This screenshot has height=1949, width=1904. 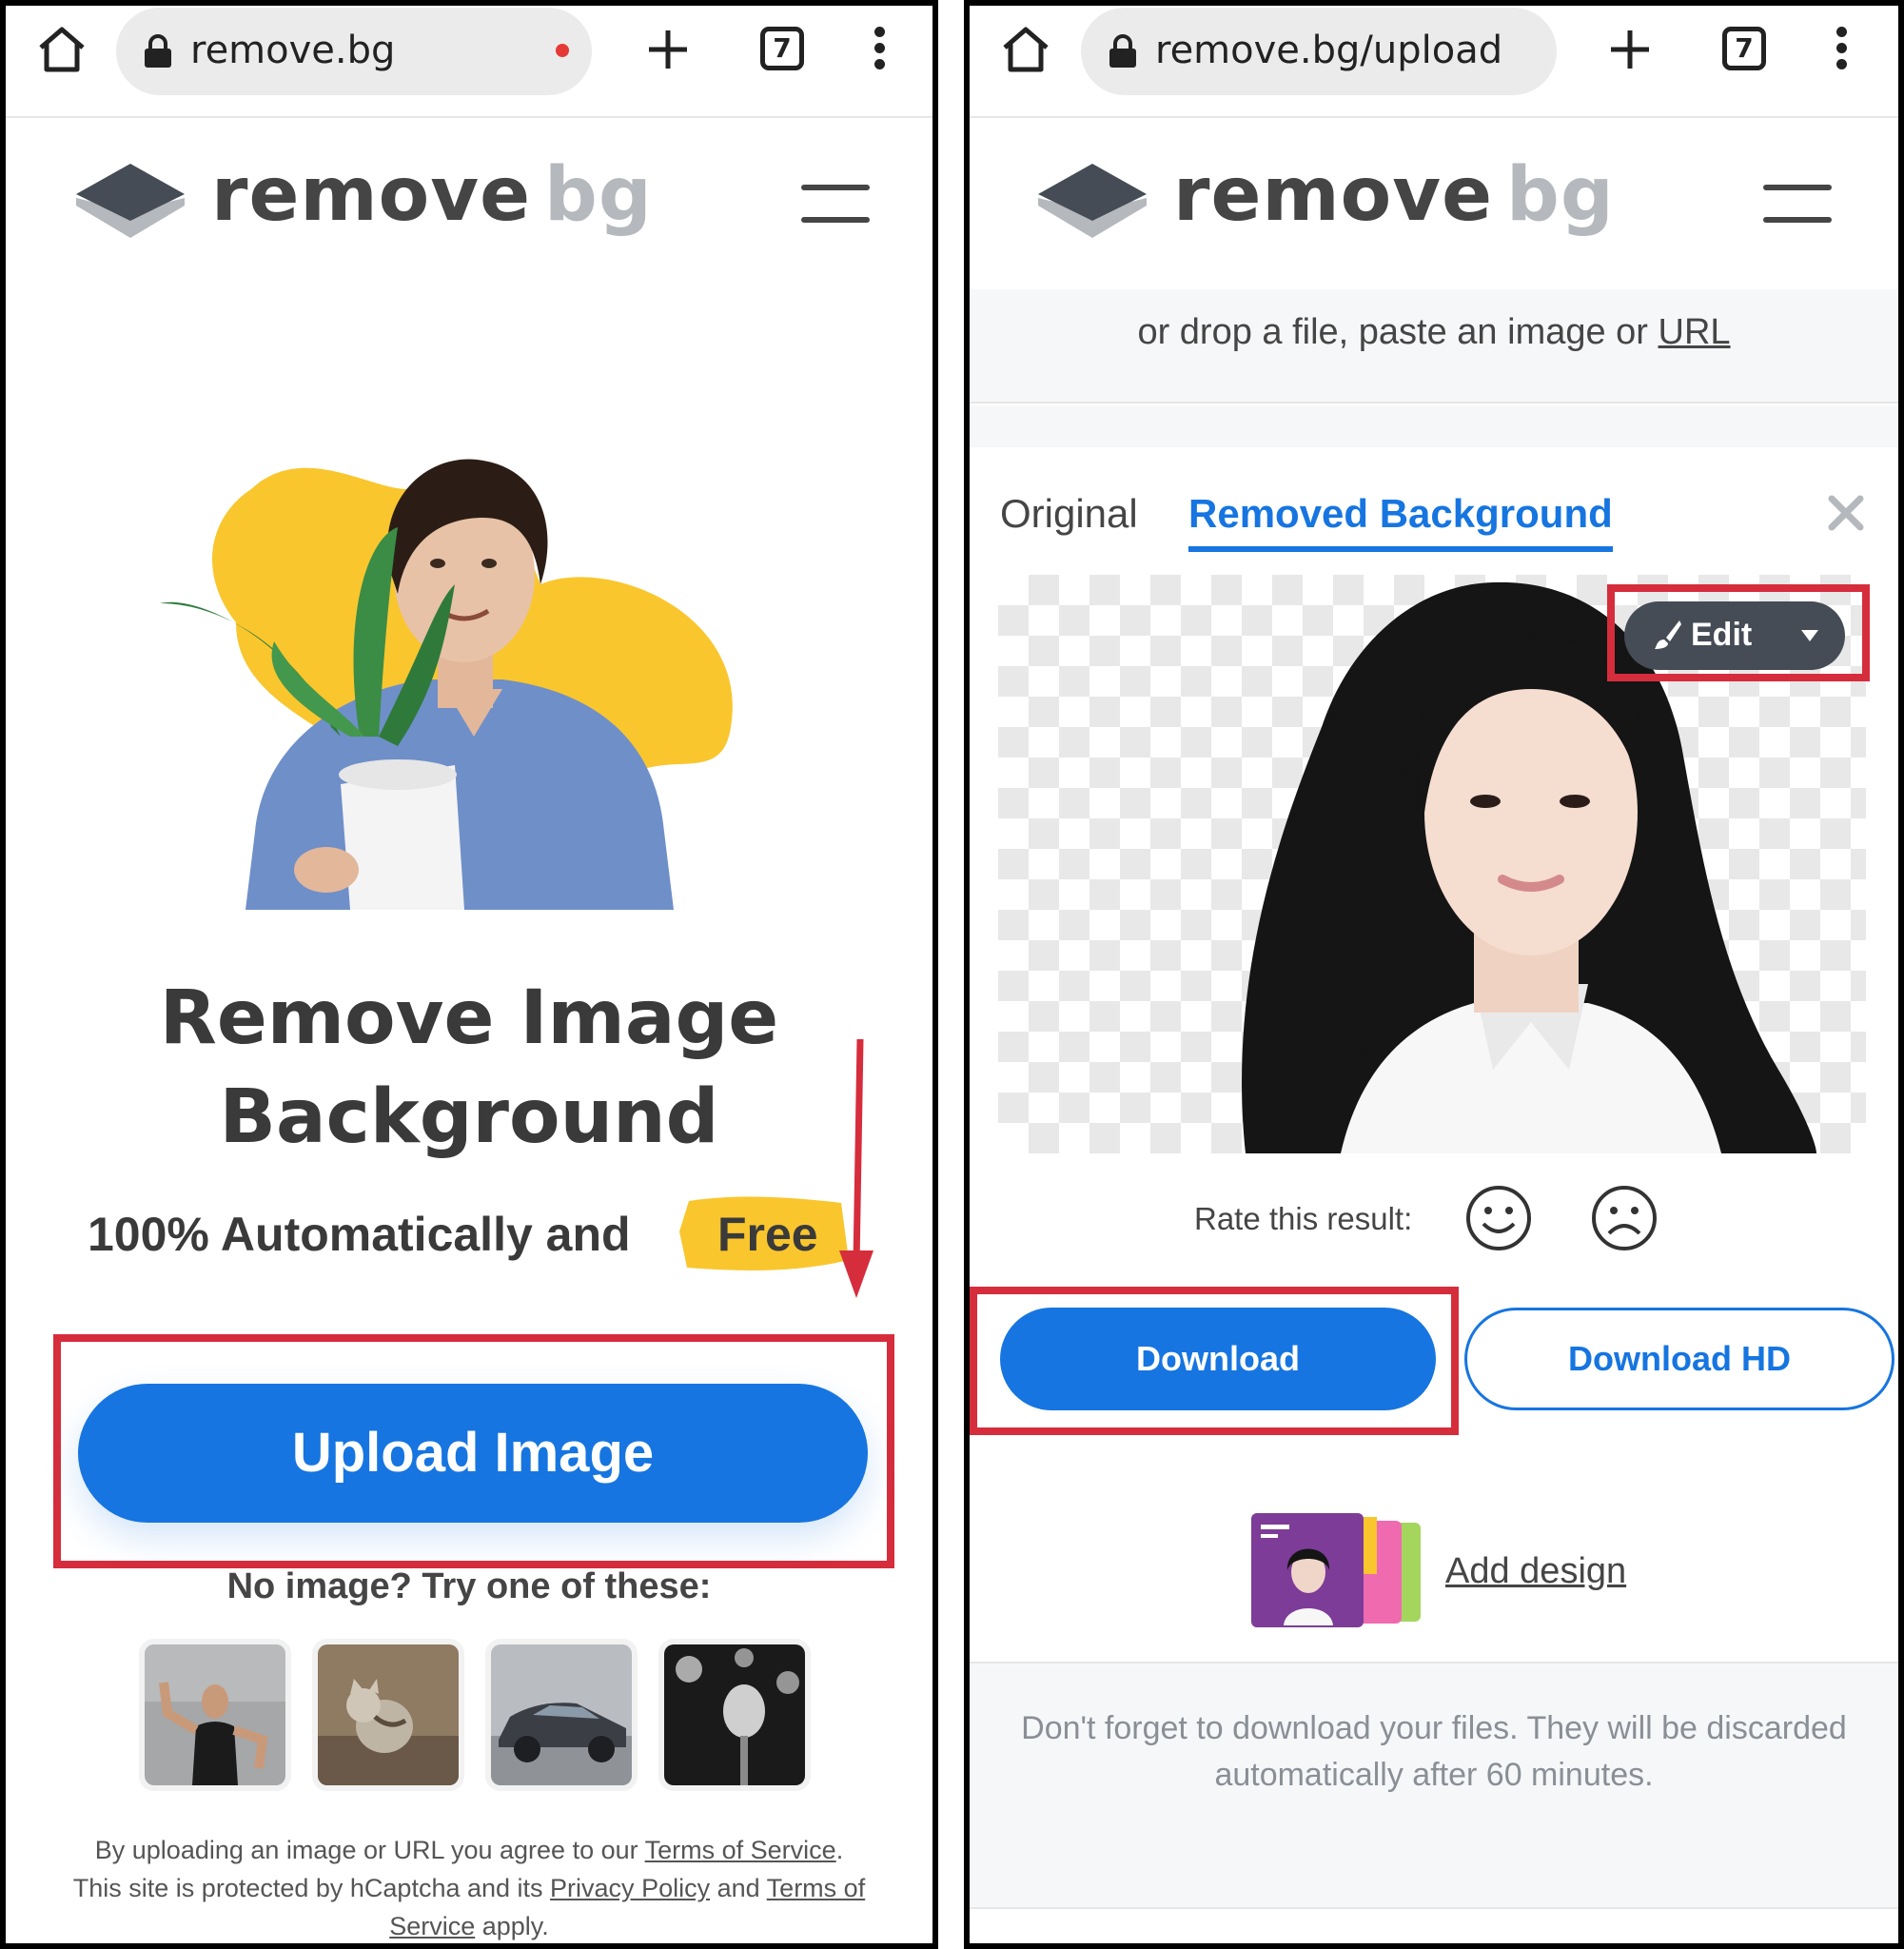 I want to click on frown-icon, so click(x=1624, y=1218).